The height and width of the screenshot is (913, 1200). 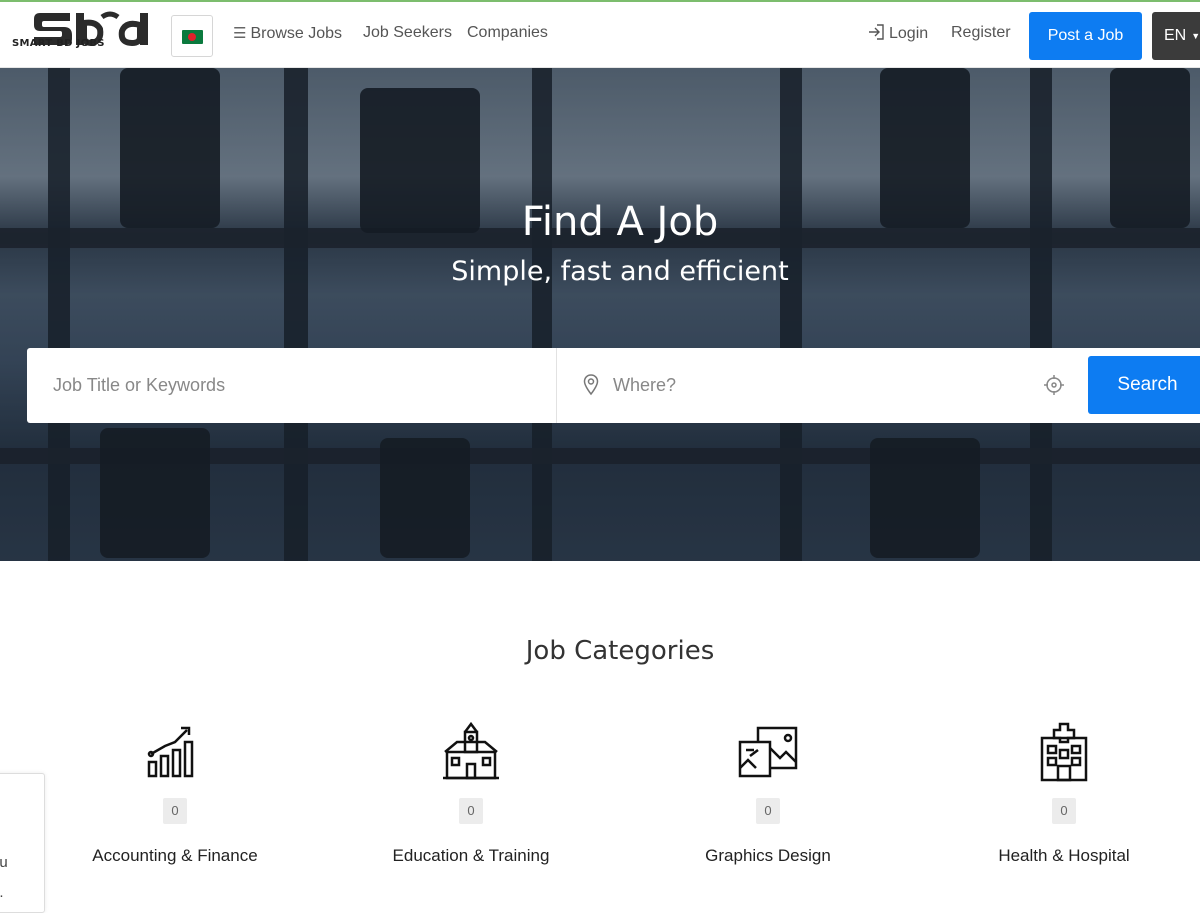 I want to click on school-building-icon, so click(x=471, y=750).